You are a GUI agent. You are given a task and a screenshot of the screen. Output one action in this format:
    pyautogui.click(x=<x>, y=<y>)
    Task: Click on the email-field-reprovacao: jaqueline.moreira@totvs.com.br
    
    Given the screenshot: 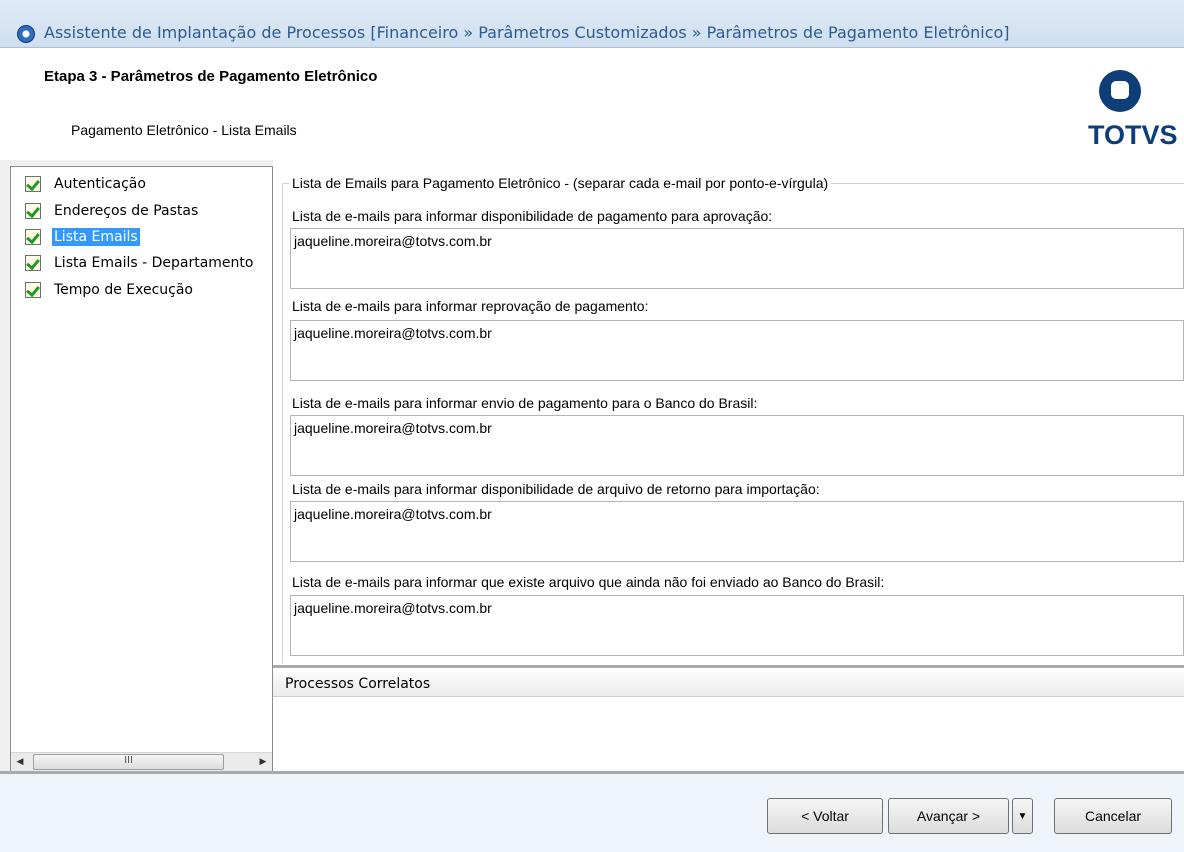 What is the action you would take?
    pyautogui.click(x=737, y=350)
    